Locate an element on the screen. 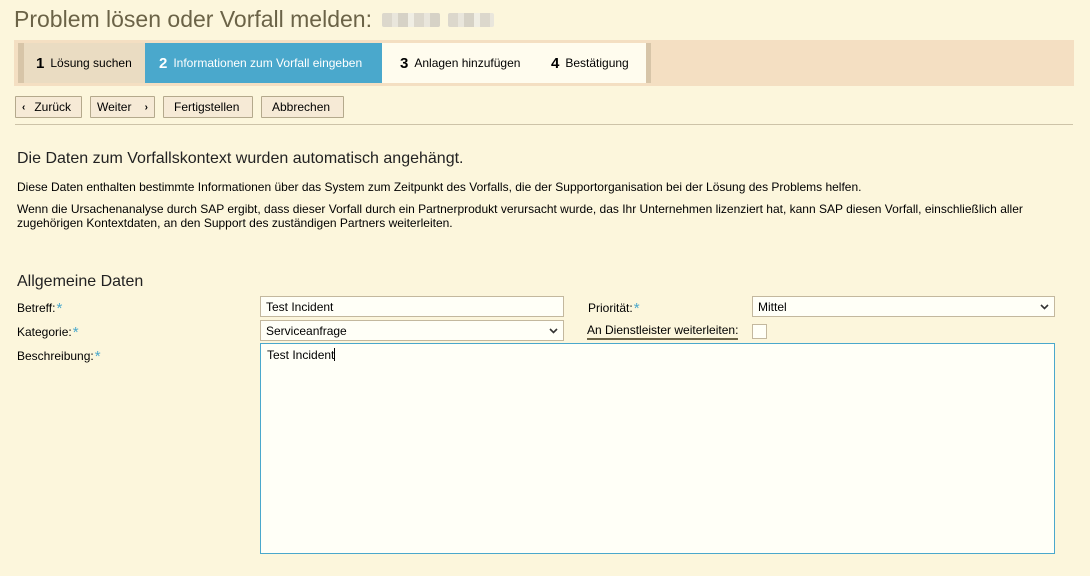 This screenshot has width=1090, height=576. description-label: Beschreibung:* is located at coordinates (59, 356).